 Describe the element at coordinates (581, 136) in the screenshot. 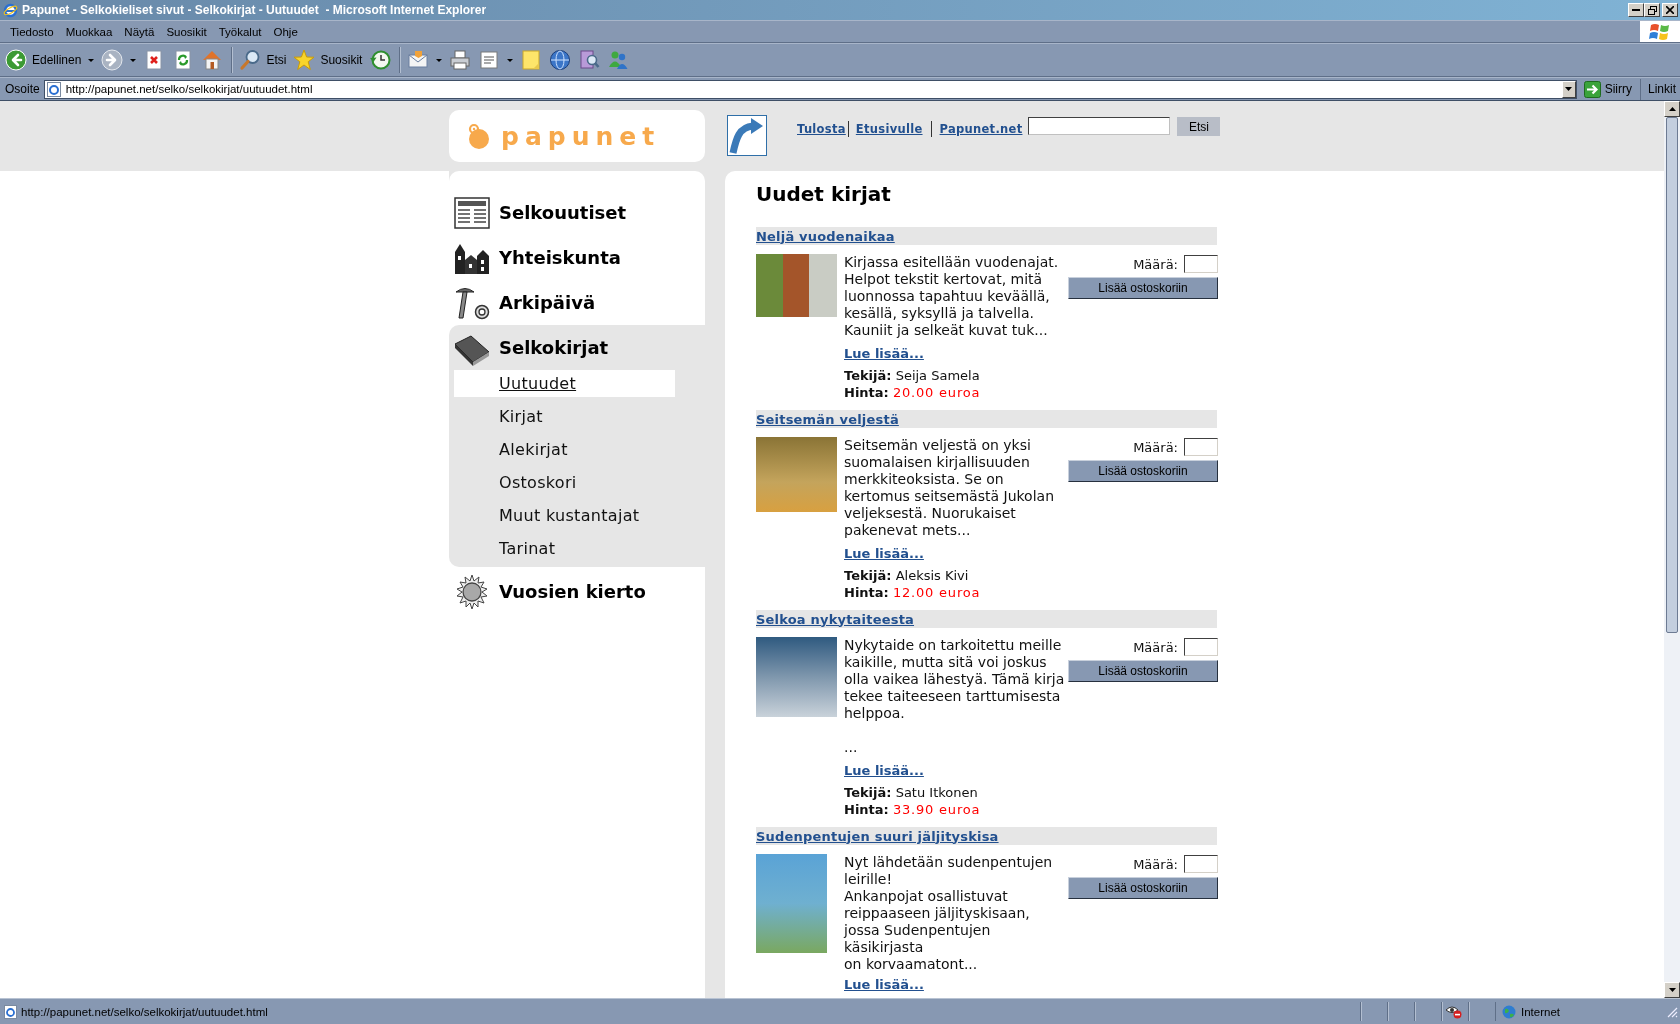

I see `logo-text: papunet` at that location.